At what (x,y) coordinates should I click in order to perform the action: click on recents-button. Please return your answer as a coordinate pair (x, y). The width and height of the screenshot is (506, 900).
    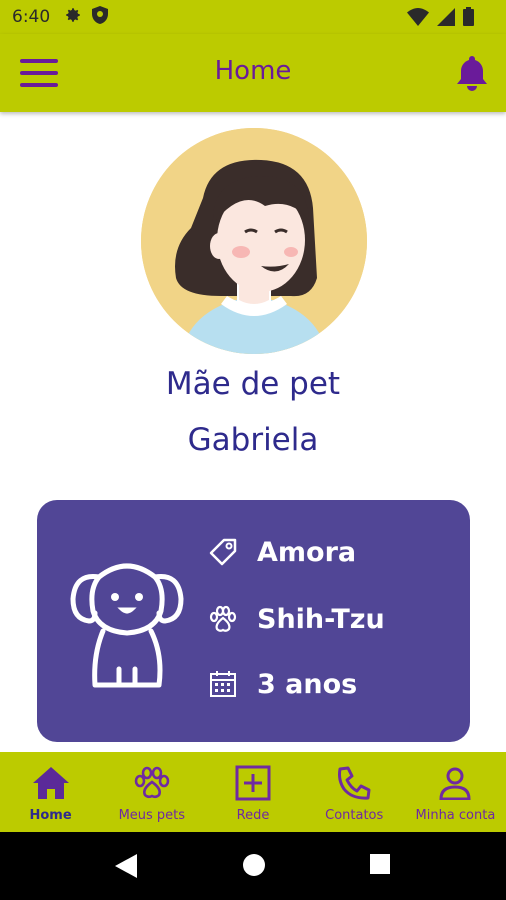
    Looking at the image, I should click on (380, 866).